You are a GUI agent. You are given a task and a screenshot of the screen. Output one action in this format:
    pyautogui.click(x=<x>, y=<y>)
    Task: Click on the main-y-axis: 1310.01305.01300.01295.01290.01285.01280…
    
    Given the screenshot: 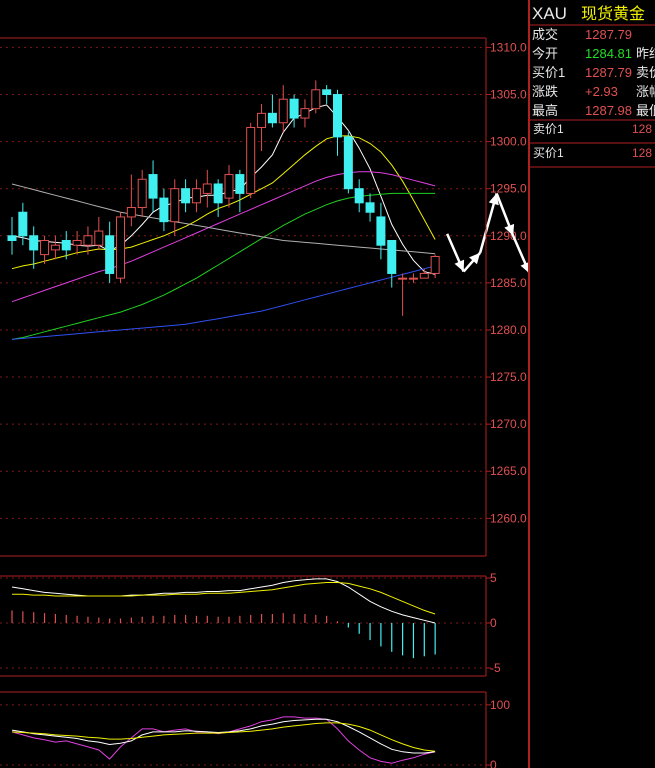 What is the action you would take?
    pyautogui.click(x=506, y=282)
    